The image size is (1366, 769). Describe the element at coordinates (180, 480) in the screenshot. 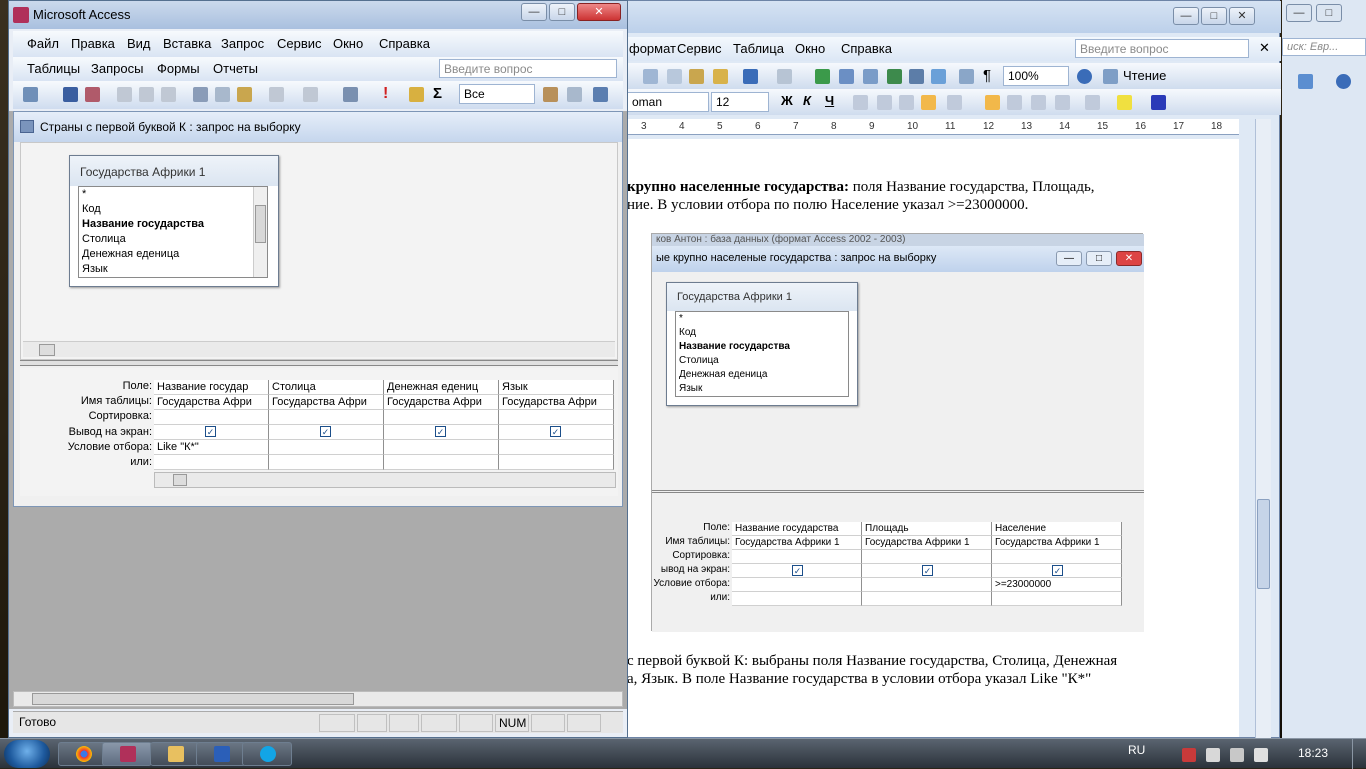

I see `grid-scroll-thumb` at that location.